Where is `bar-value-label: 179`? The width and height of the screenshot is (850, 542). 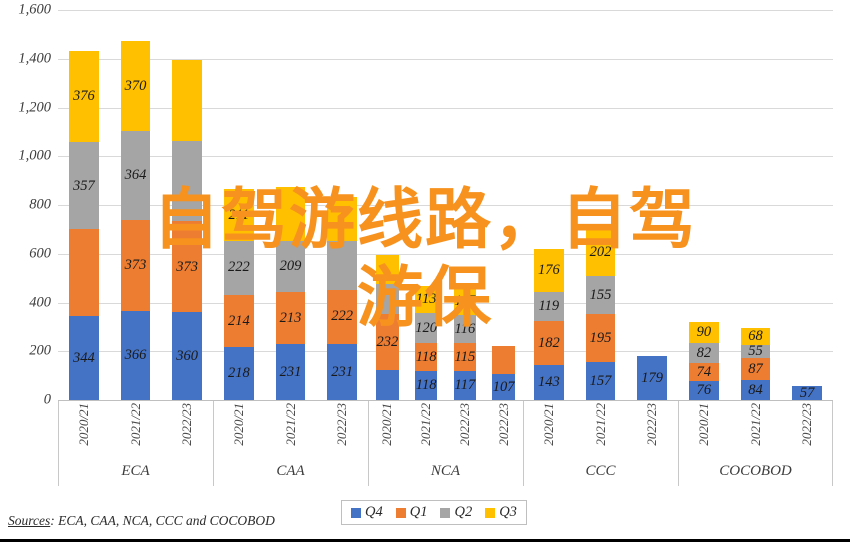
bar-value-label: 179 is located at coordinates (652, 377).